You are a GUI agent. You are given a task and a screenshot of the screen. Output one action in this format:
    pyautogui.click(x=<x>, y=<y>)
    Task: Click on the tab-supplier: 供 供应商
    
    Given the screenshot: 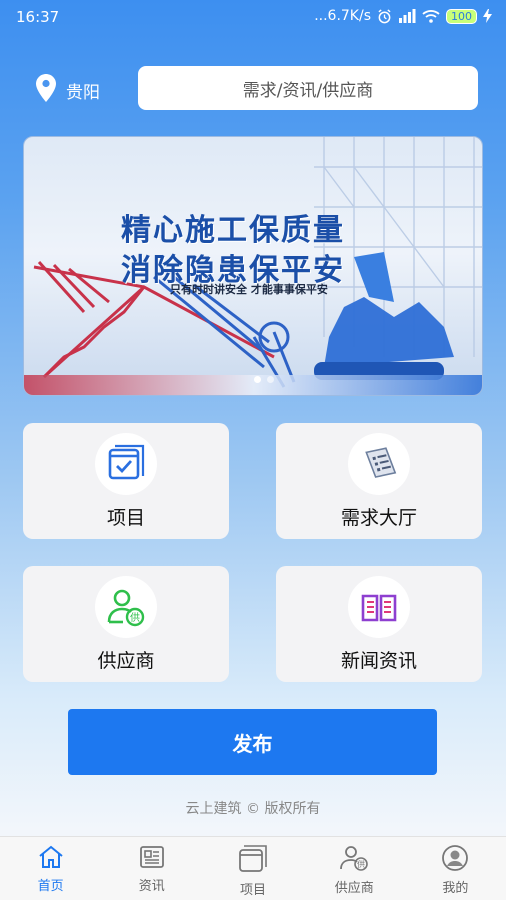 What is the action you would take?
    pyautogui.click(x=354, y=868)
    